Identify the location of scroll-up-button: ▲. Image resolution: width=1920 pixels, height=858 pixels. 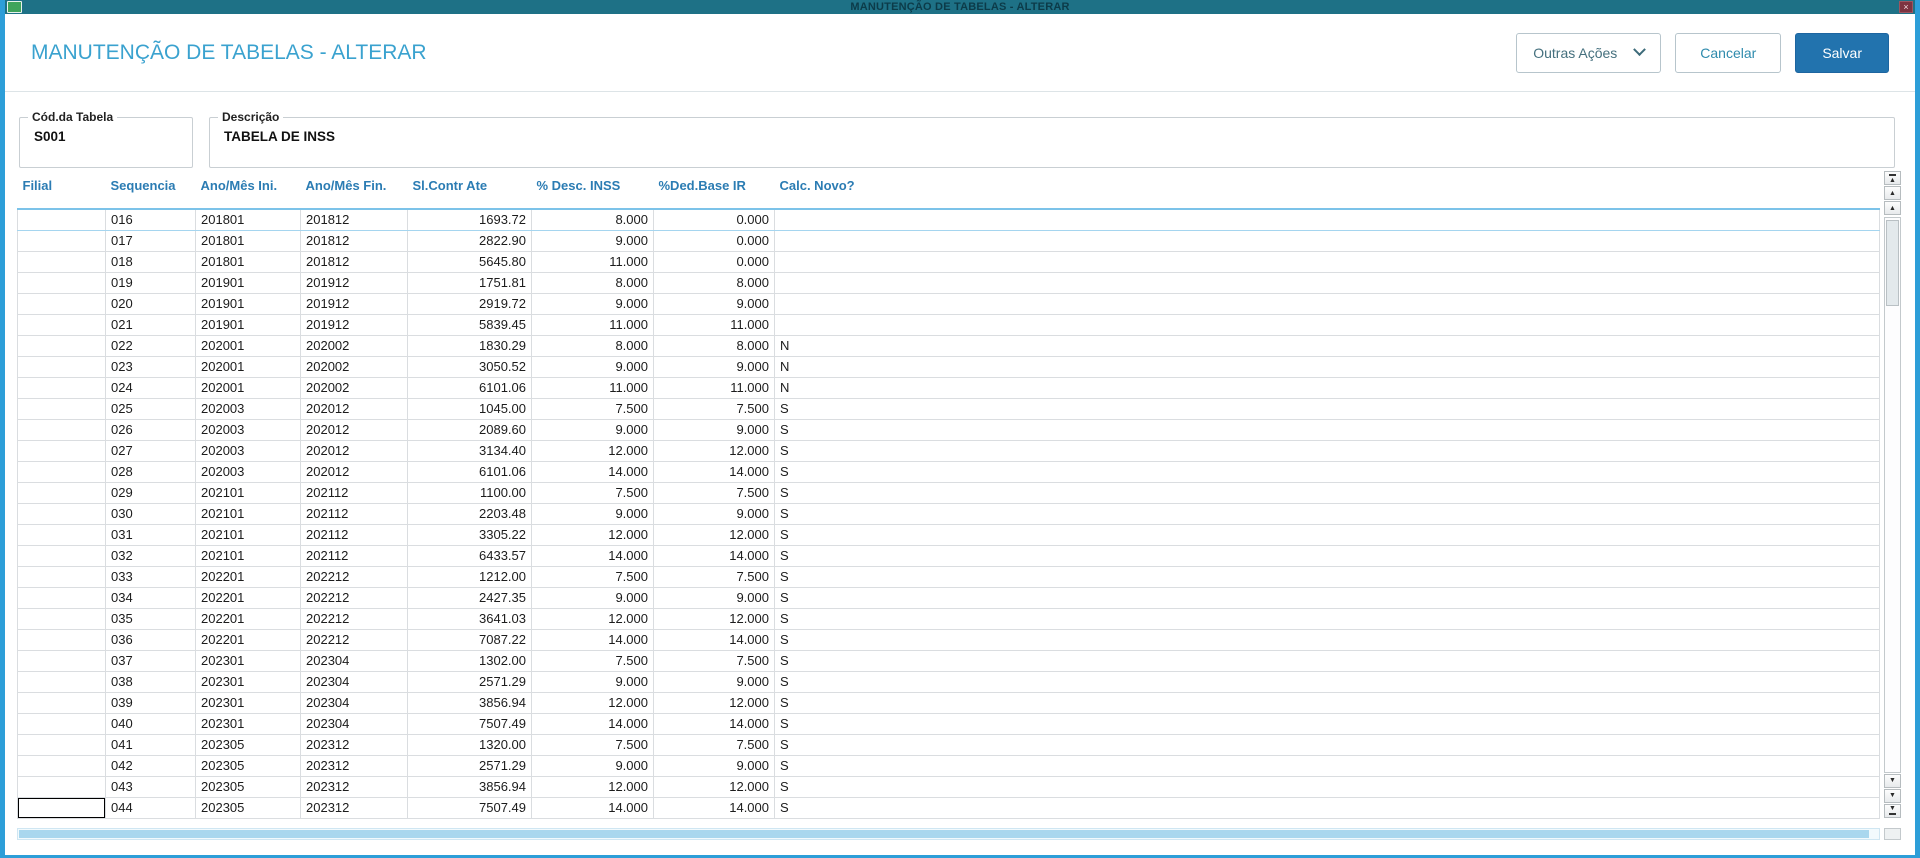
(1892, 208).